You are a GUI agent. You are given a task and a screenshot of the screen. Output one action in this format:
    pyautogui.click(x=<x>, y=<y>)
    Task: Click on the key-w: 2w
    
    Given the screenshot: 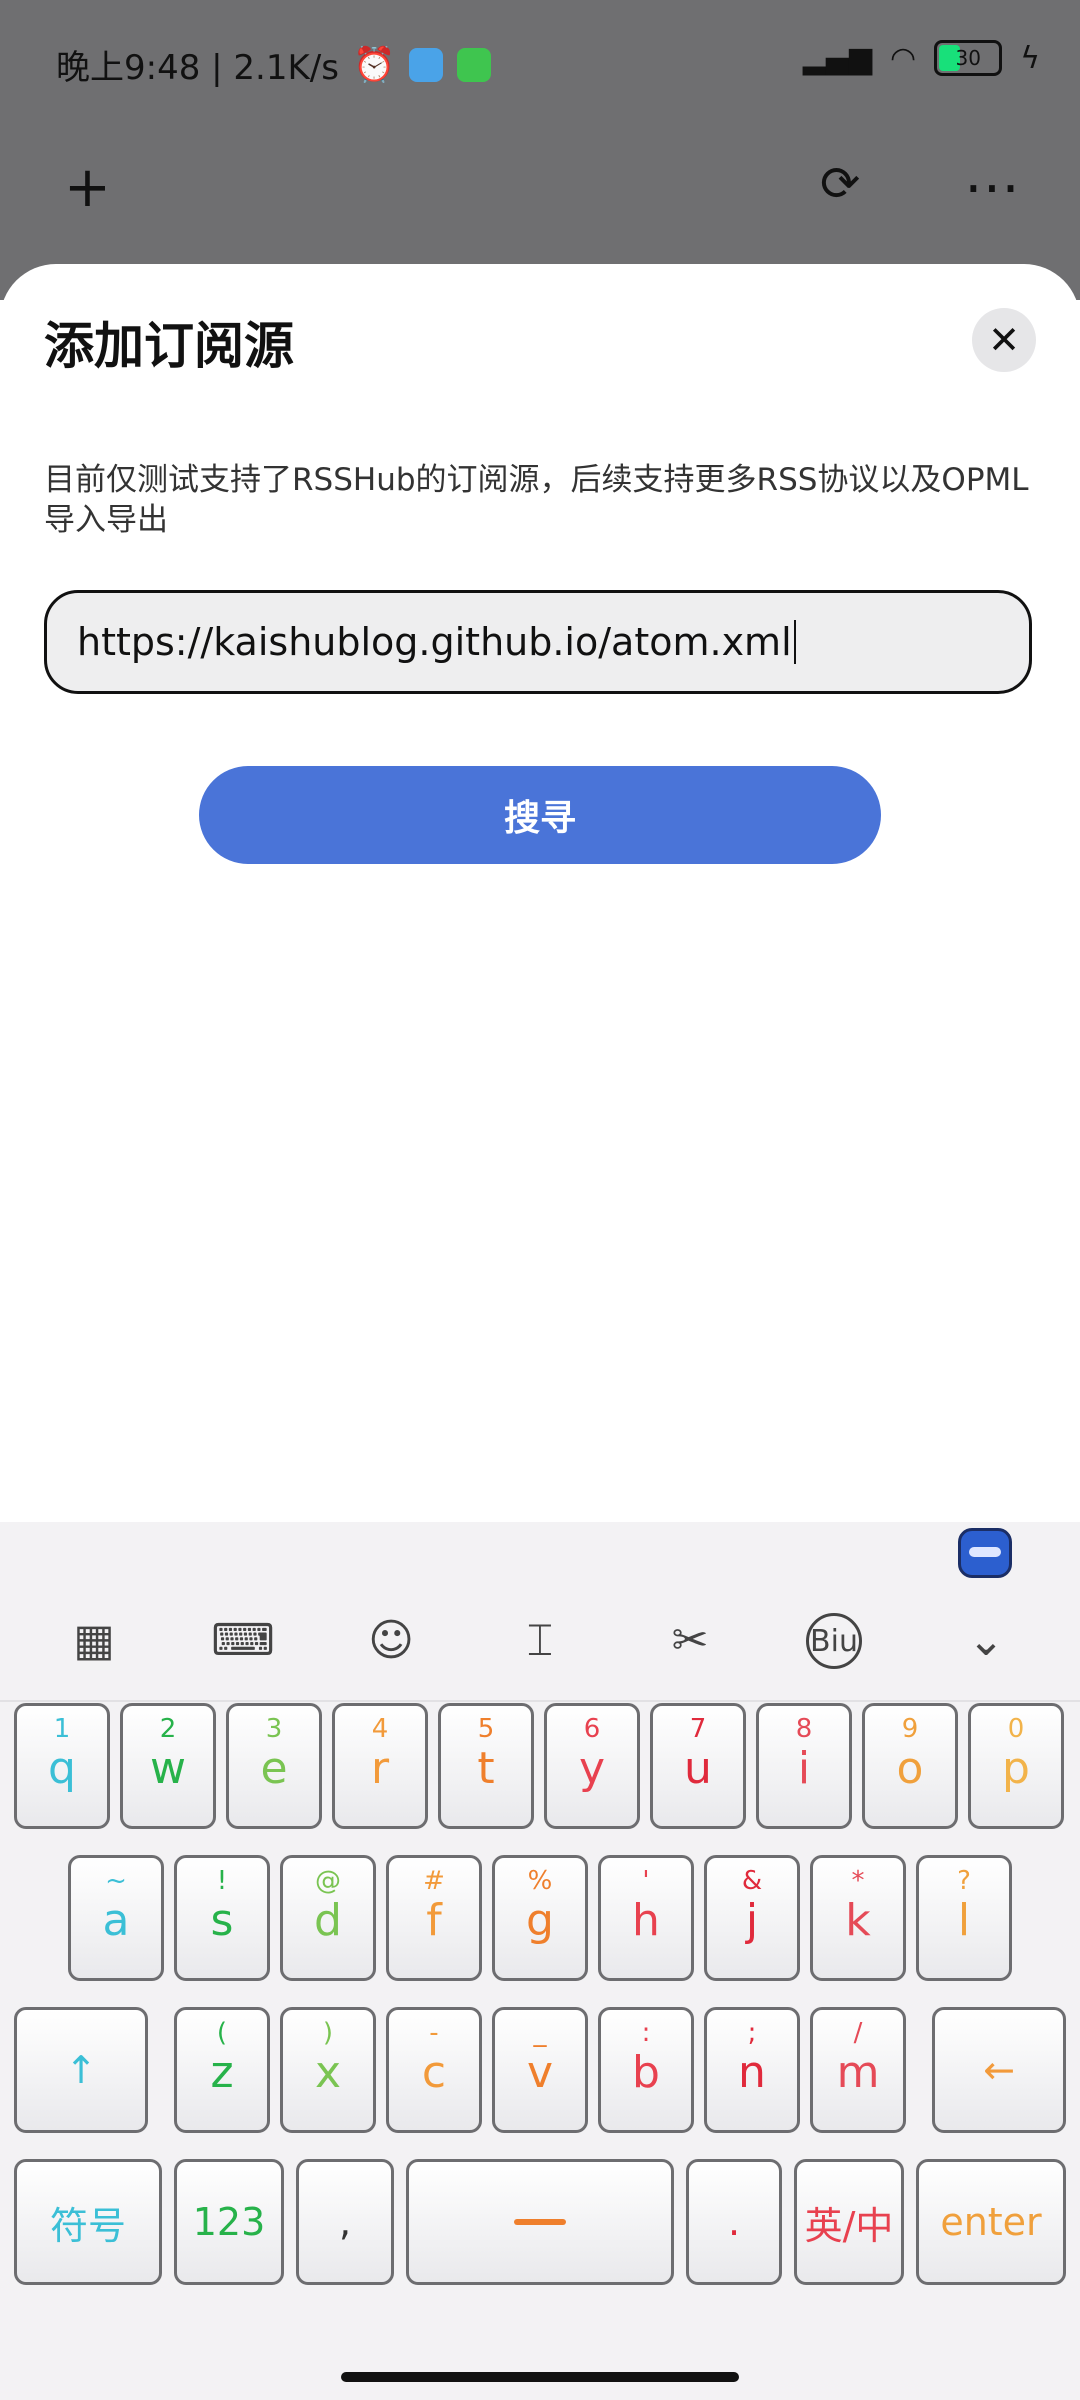 What is the action you would take?
    pyautogui.click(x=168, y=1766)
    